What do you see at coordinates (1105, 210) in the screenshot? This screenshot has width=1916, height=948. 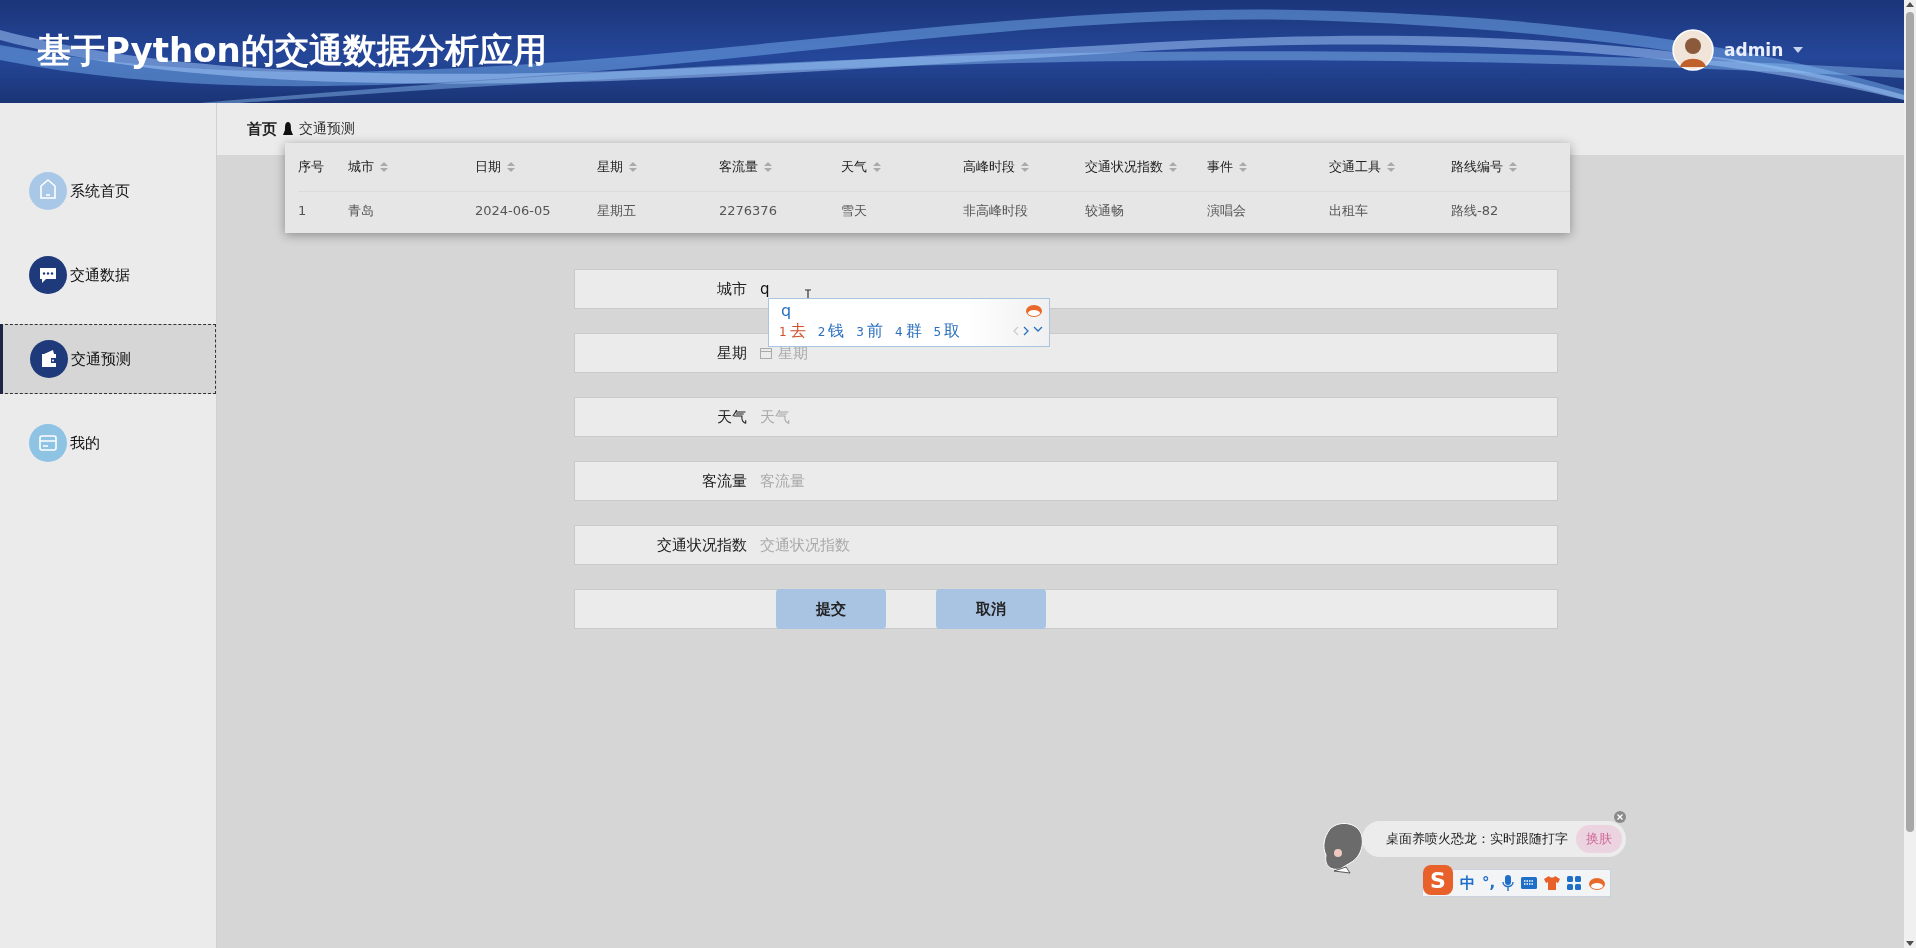 I see `table-cell-text: 较通畅` at bounding box center [1105, 210].